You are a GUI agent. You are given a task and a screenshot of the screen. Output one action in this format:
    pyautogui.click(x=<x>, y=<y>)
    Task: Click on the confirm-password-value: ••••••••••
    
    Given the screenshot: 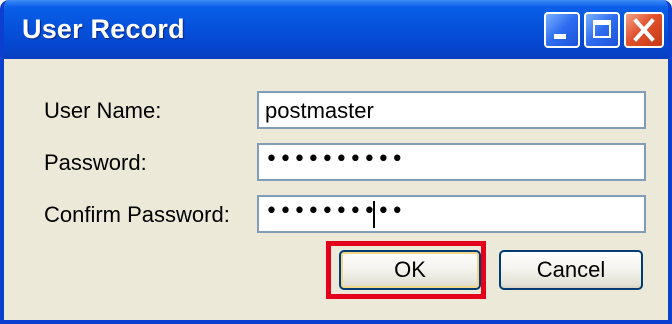 What is the action you would take?
    pyautogui.click(x=335, y=211)
    